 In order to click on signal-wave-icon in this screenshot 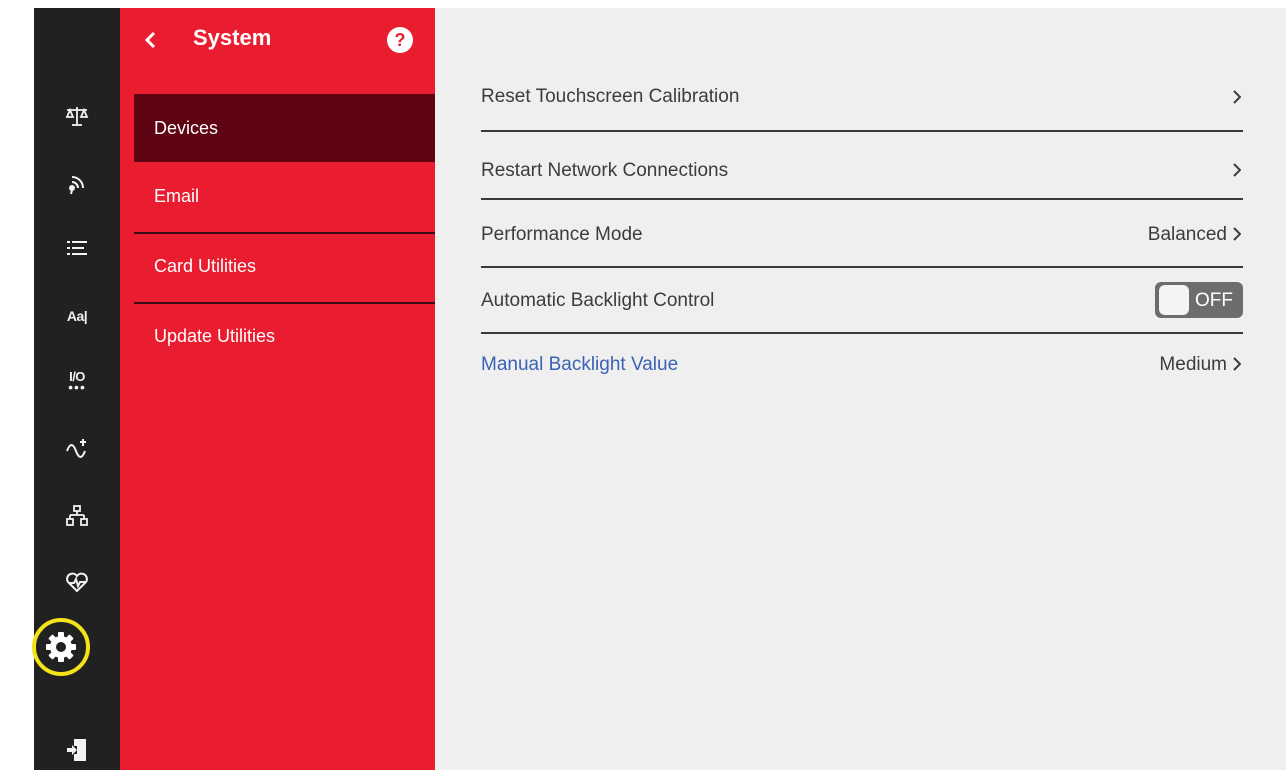, I will do `click(77, 448)`.